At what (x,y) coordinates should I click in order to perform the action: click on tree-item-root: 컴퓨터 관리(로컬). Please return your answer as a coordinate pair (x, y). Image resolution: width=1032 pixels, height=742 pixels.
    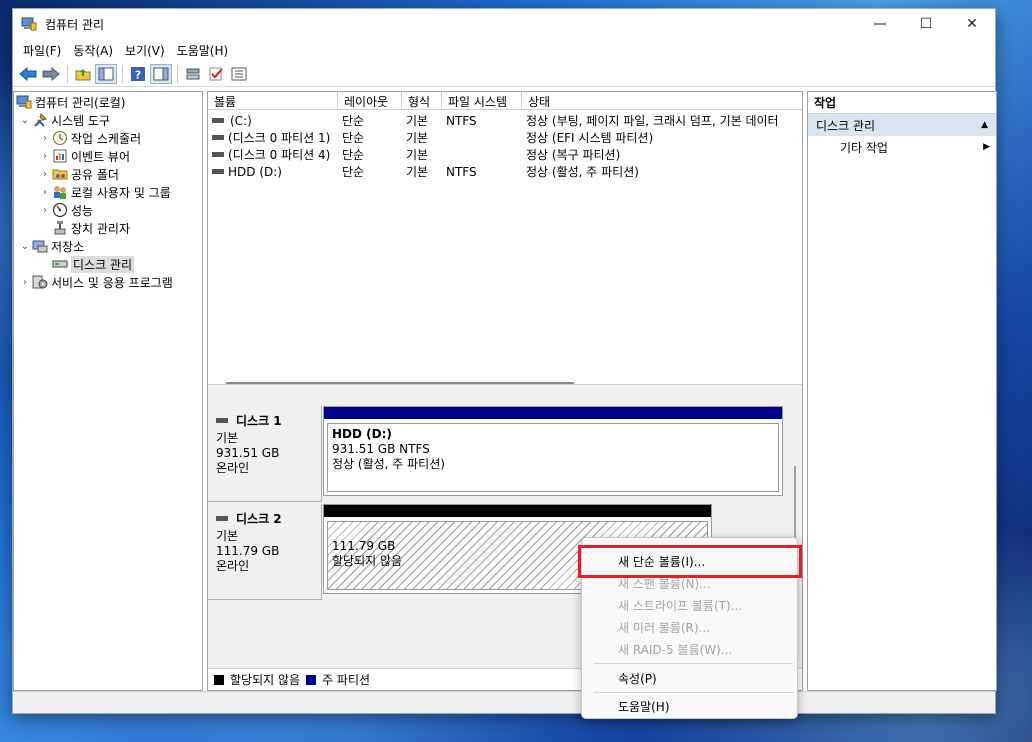
    Looking at the image, I should click on (70, 102).